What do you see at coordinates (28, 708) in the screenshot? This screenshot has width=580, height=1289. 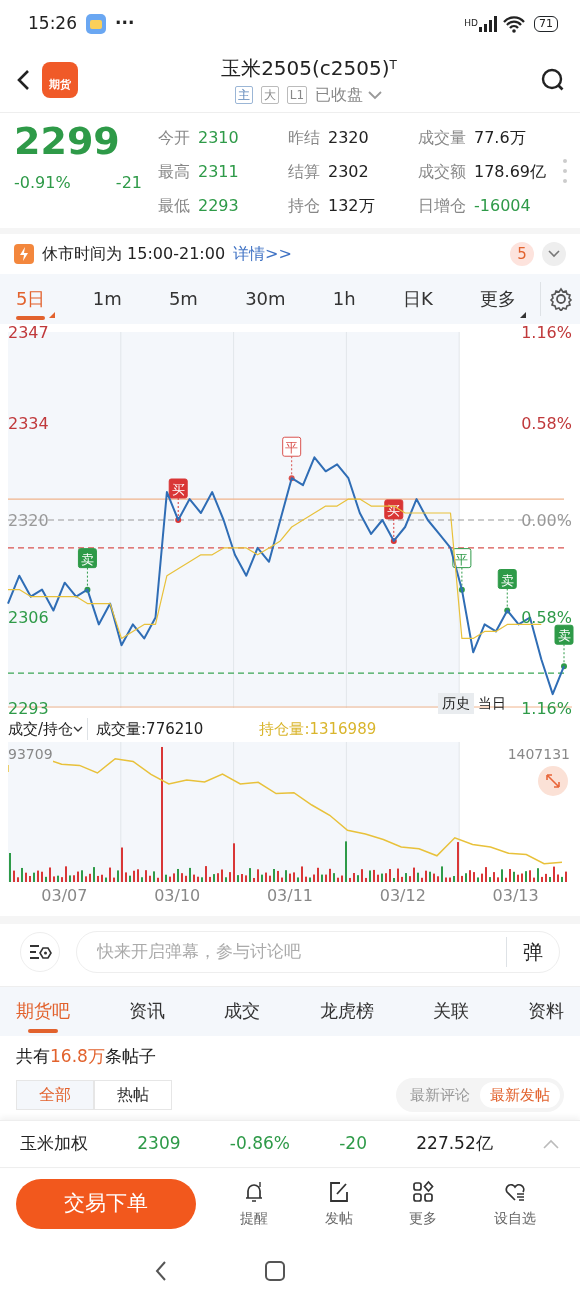 I see `y-axis-label: 2293` at bounding box center [28, 708].